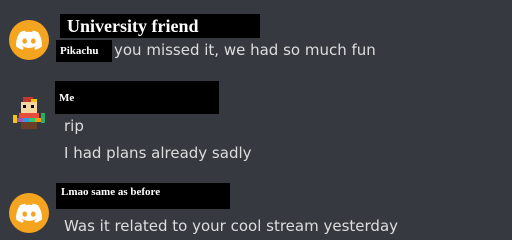 This screenshot has height=240, width=512. What do you see at coordinates (245, 50) in the screenshot?
I see `message-text: you missed it, we had so much fun` at bounding box center [245, 50].